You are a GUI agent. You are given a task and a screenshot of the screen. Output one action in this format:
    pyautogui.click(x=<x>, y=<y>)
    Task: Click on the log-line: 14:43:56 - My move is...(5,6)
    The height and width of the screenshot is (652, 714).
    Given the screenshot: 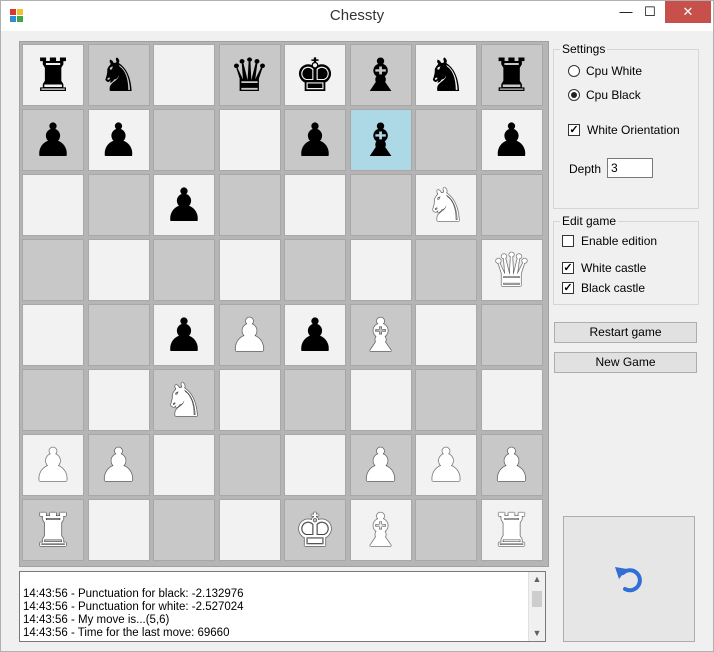 What is the action you would take?
    pyautogui.click(x=96, y=620)
    